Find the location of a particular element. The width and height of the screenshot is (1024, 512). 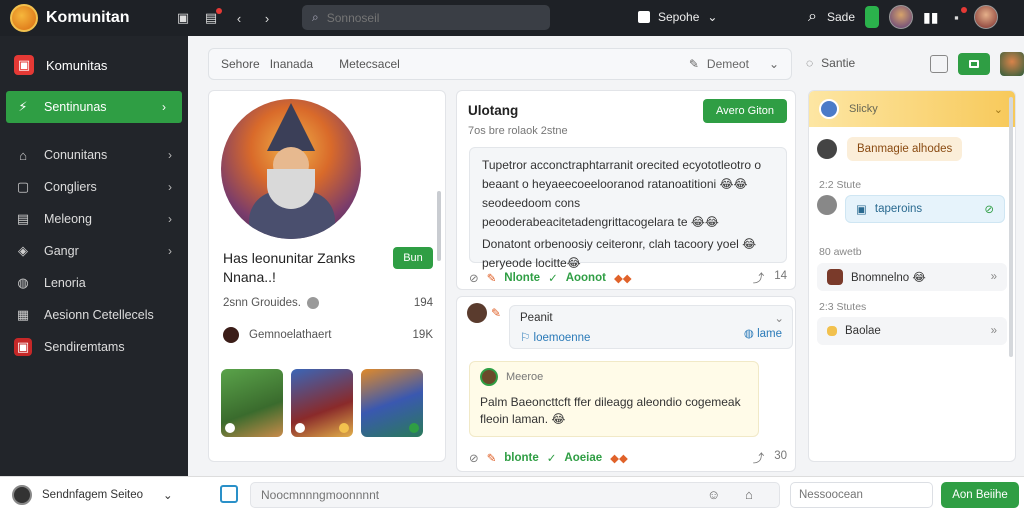

message-input is located at coordinates (471, 495).